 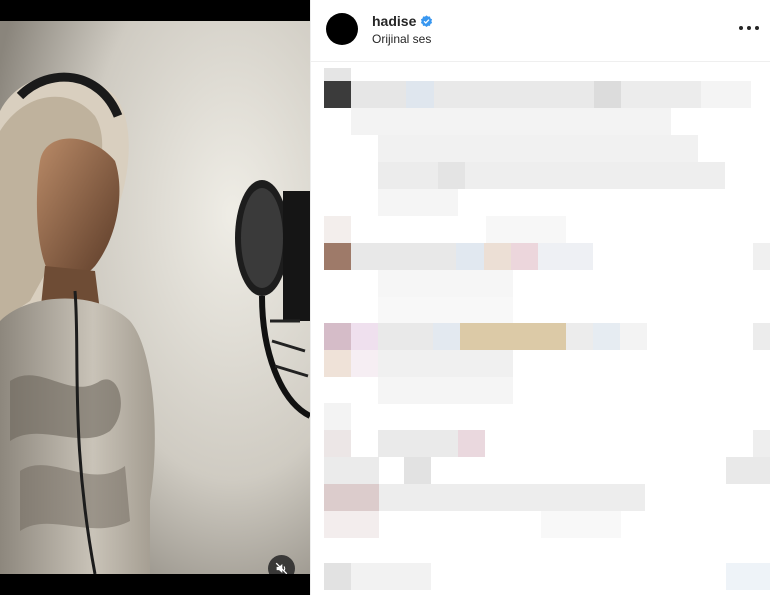 I want to click on media-letterbox-top, so click(x=155, y=10).